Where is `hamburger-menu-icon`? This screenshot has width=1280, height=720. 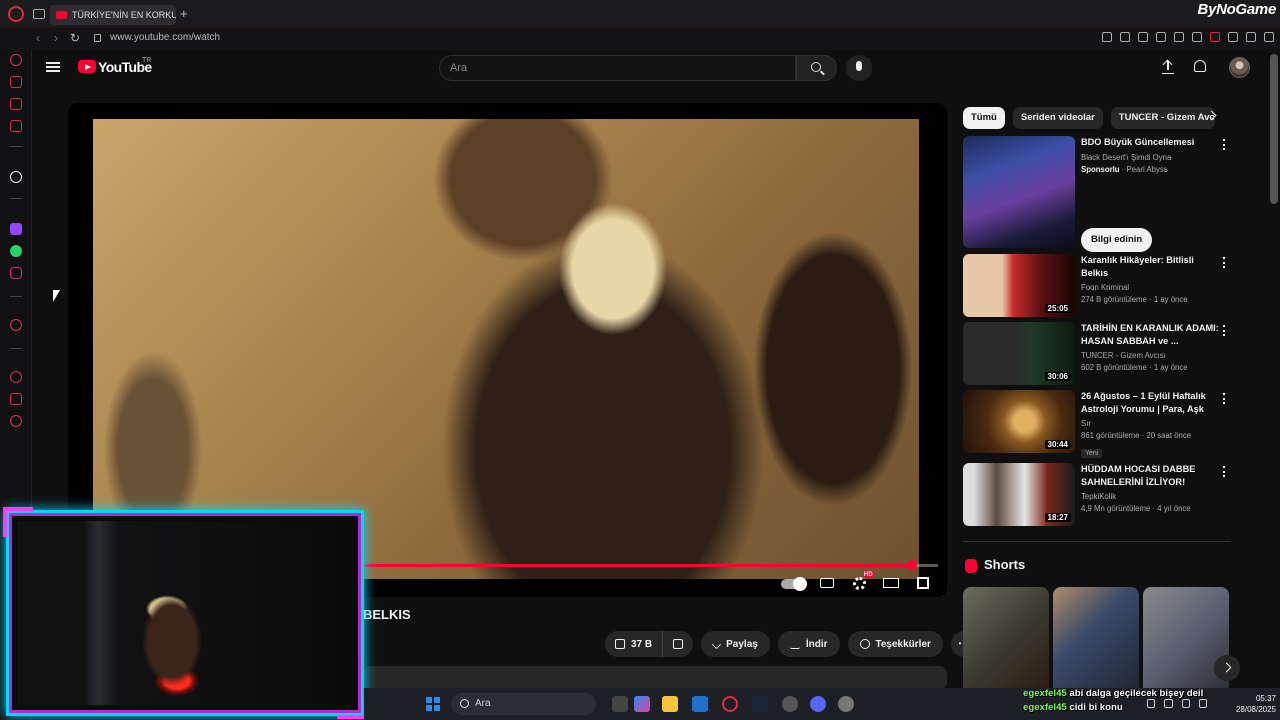
hamburger-menu-icon is located at coordinates (53, 67).